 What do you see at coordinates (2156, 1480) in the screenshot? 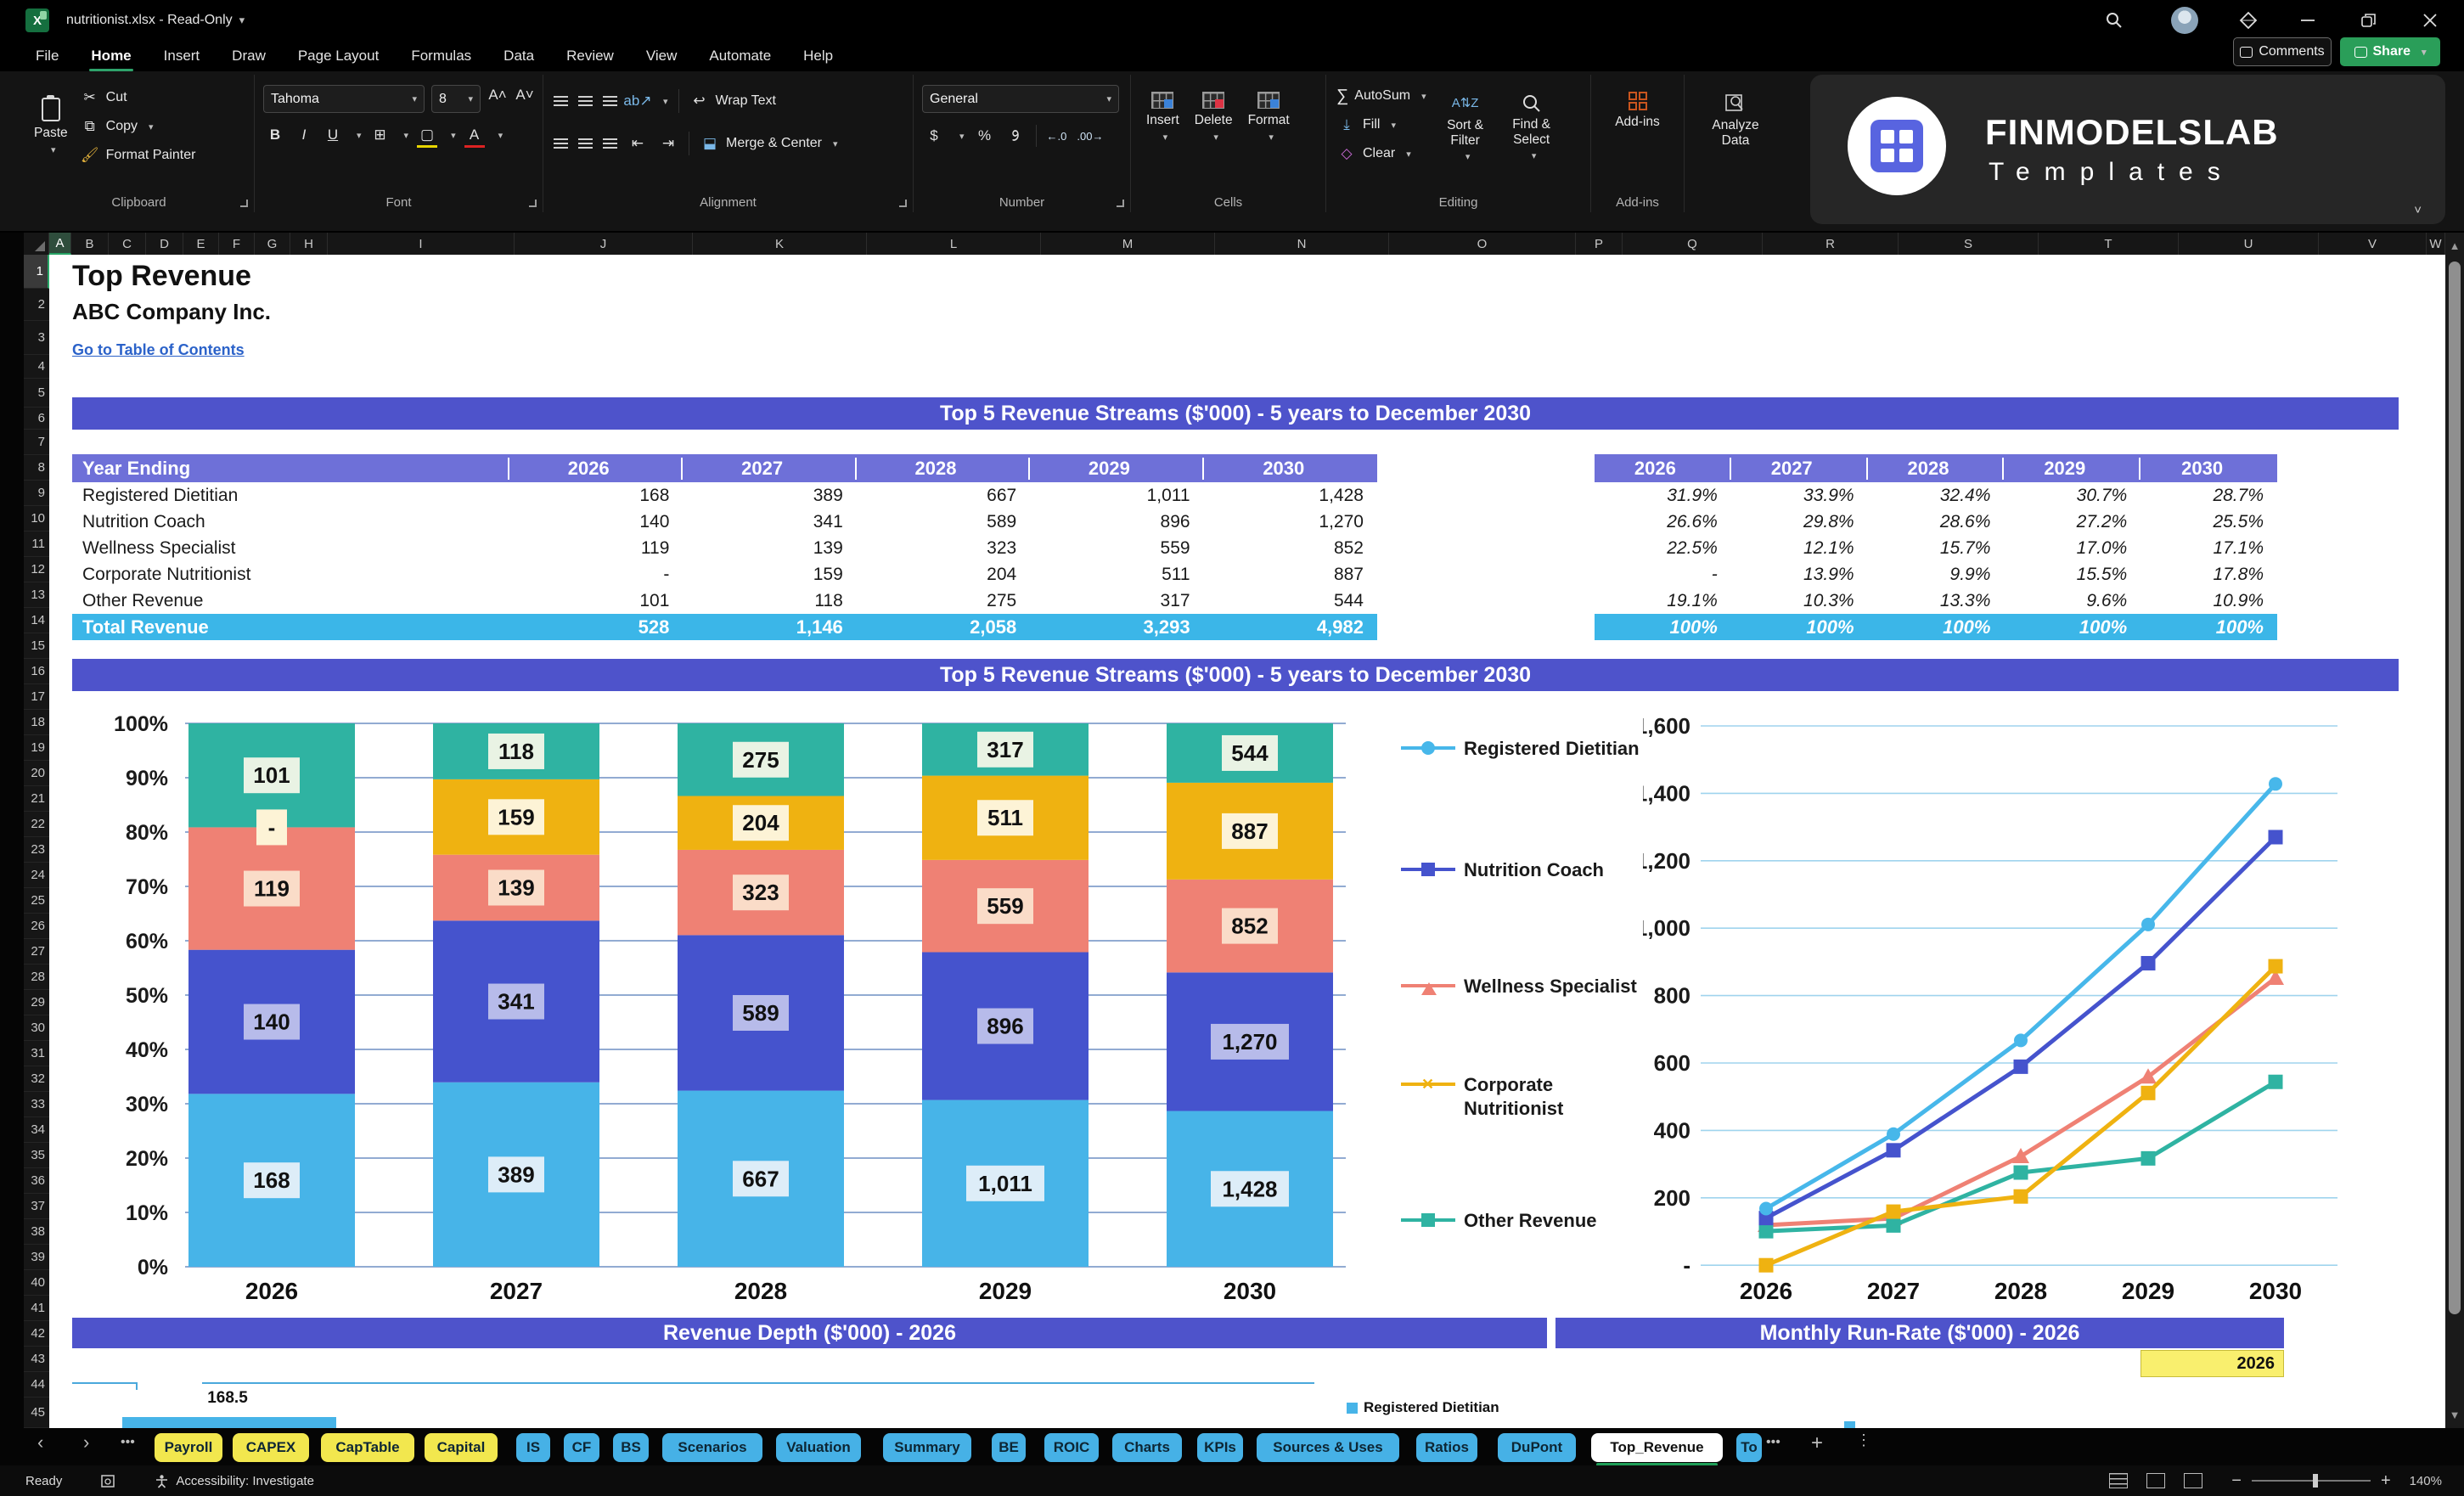
I see `page-layout-view-icon` at bounding box center [2156, 1480].